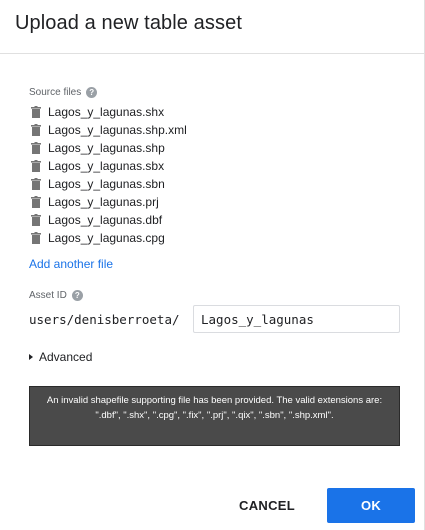 The image size is (425, 530). Describe the element at coordinates (106, 166) in the screenshot. I see `source-file-name: Lagos_y_lagunas.sbx` at that location.